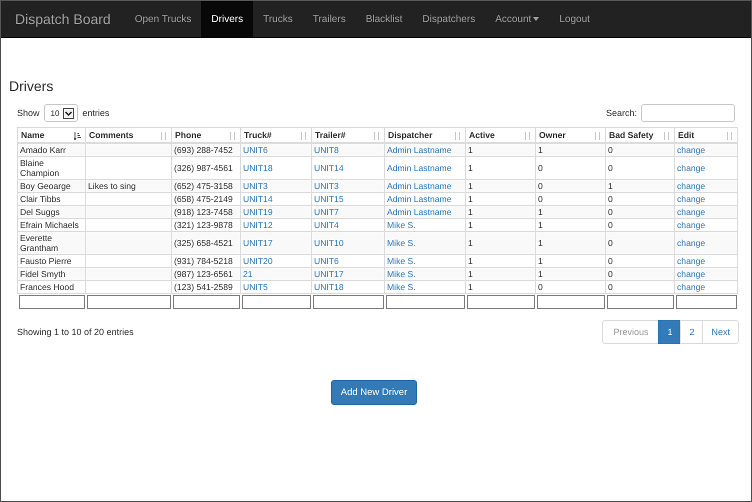  I want to click on table-cell: Del Suggs, so click(40, 212).